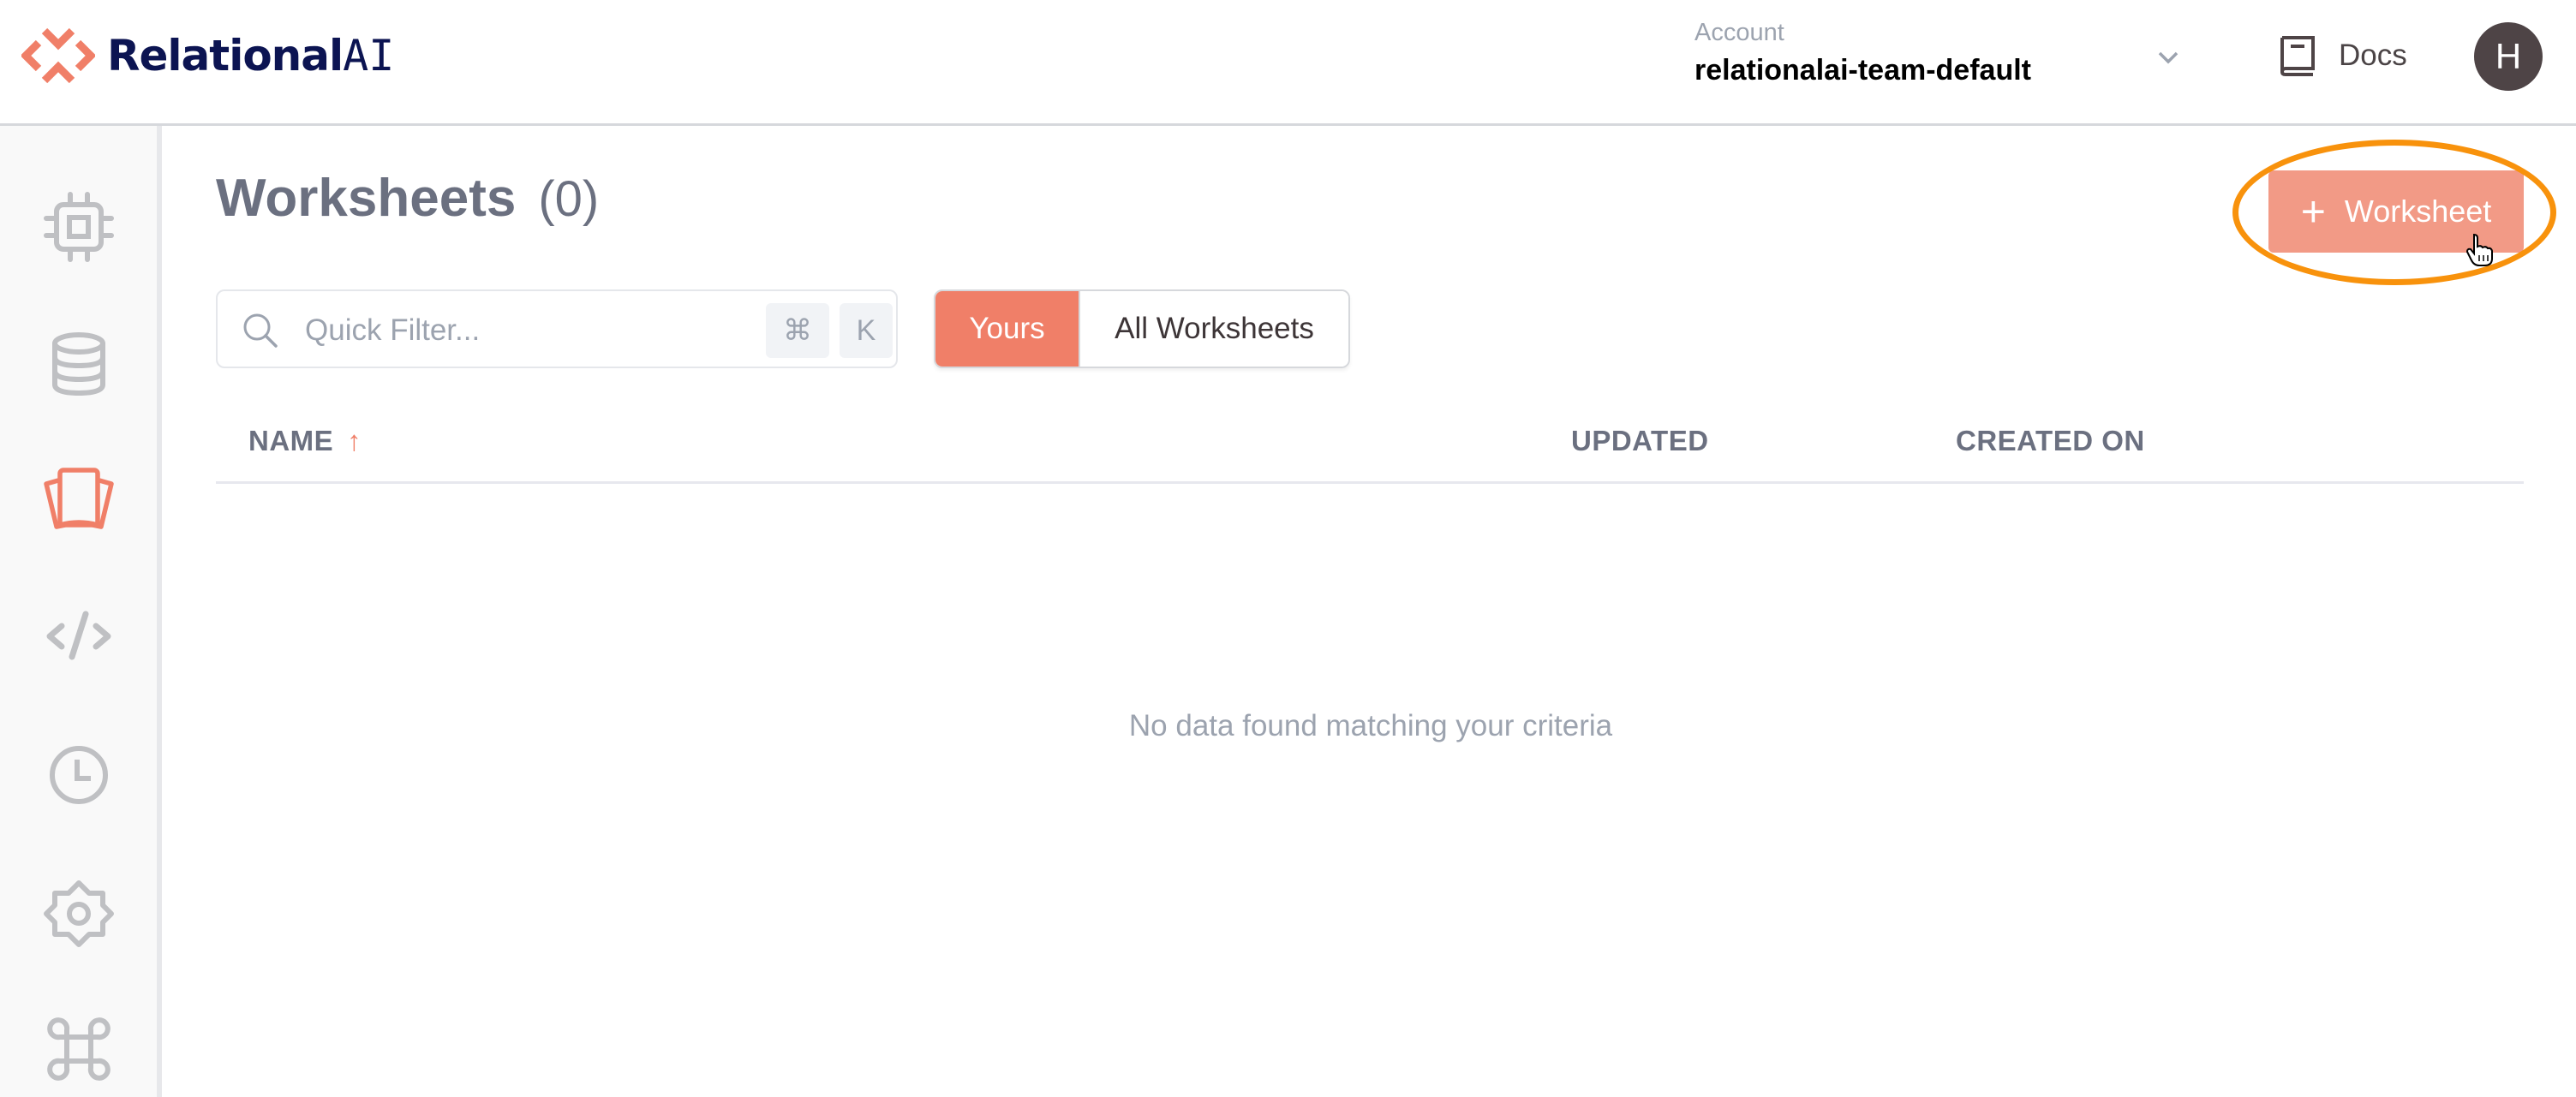 The width and height of the screenshot is (2576, 1097). Describe the element at coordinates (251, 55) in the screenshot. I see `logo-wordmark: RelationalAI` at that location.